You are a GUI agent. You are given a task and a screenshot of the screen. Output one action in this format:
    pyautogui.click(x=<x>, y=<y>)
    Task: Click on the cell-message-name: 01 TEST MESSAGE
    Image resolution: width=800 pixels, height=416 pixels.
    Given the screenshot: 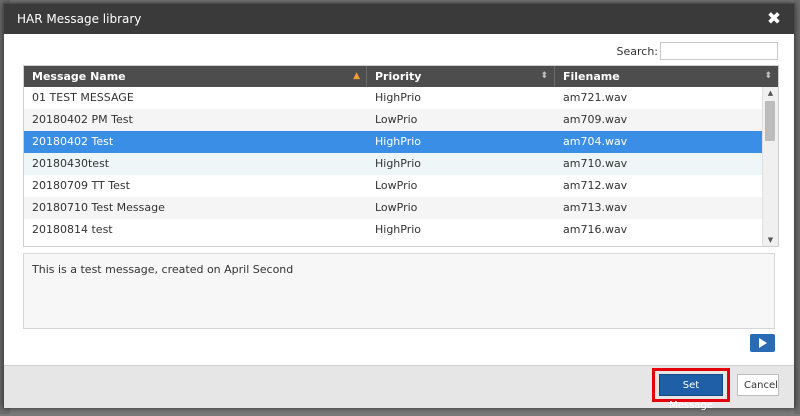 What is the action you would take?
    pyautogui.click(x=83, y=97)
    